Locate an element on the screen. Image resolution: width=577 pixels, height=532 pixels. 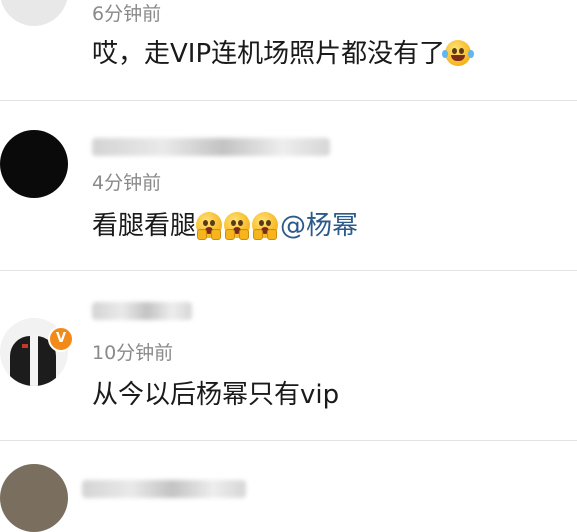
comment-text-body: 看腿看腿 is located at coordinates (144, 226).